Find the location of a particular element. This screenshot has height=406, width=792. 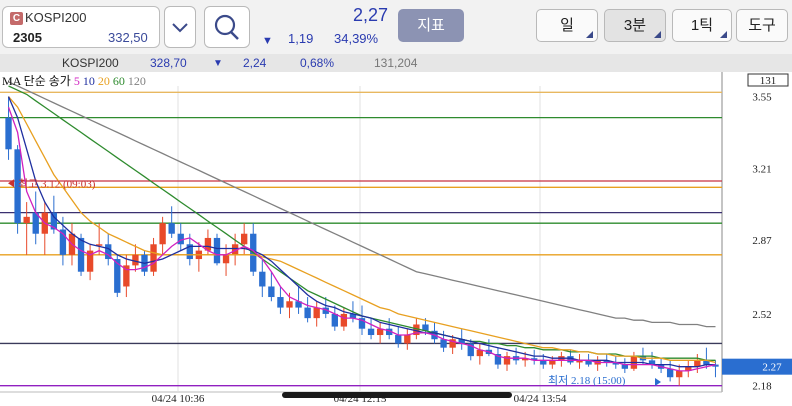

volume-tag: 131 is located at coordinates (768, 81).